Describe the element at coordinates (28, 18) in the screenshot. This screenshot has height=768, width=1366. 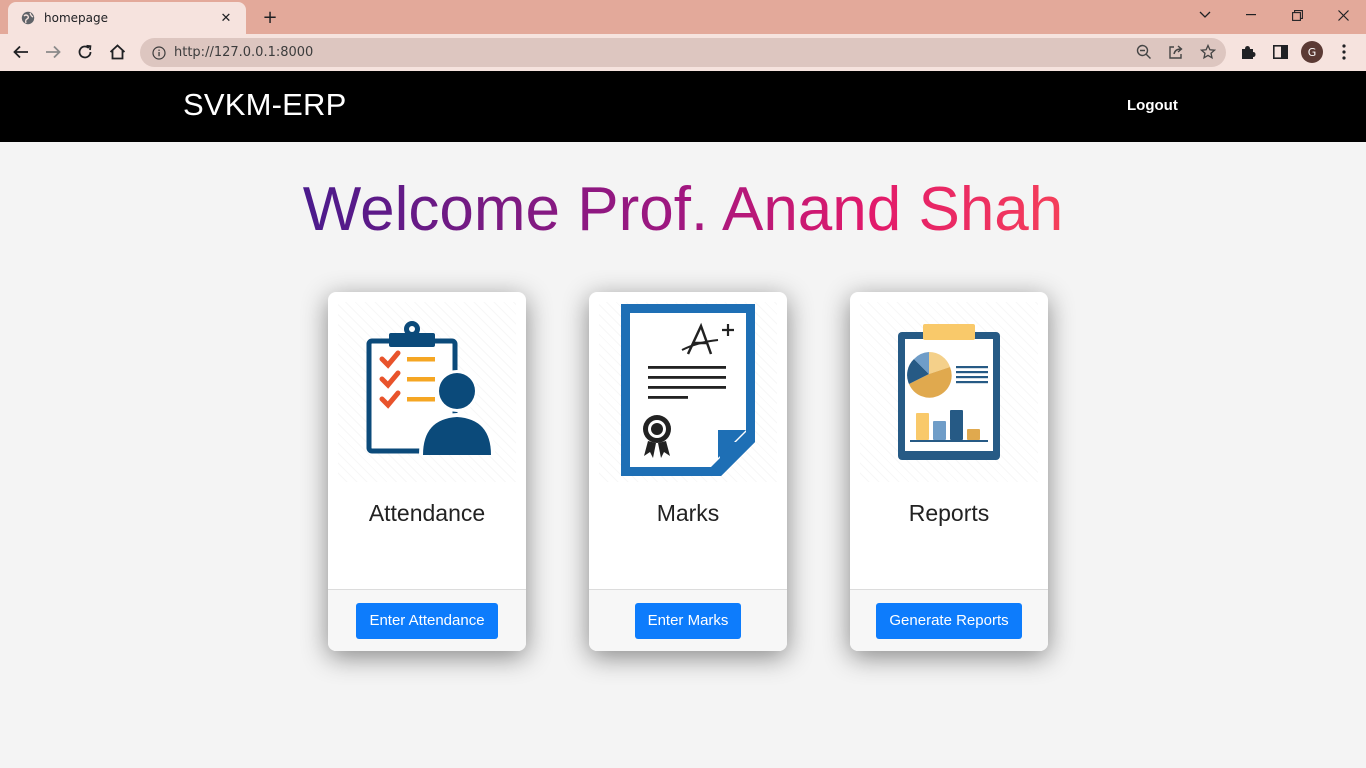
I see `globe-icon` at that location.